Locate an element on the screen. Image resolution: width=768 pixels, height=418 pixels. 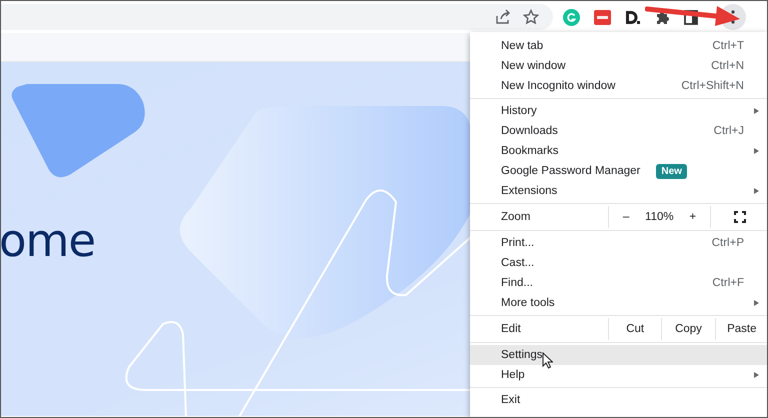
menu-item: Google Password Manager New is located at coordinates (618, 171).